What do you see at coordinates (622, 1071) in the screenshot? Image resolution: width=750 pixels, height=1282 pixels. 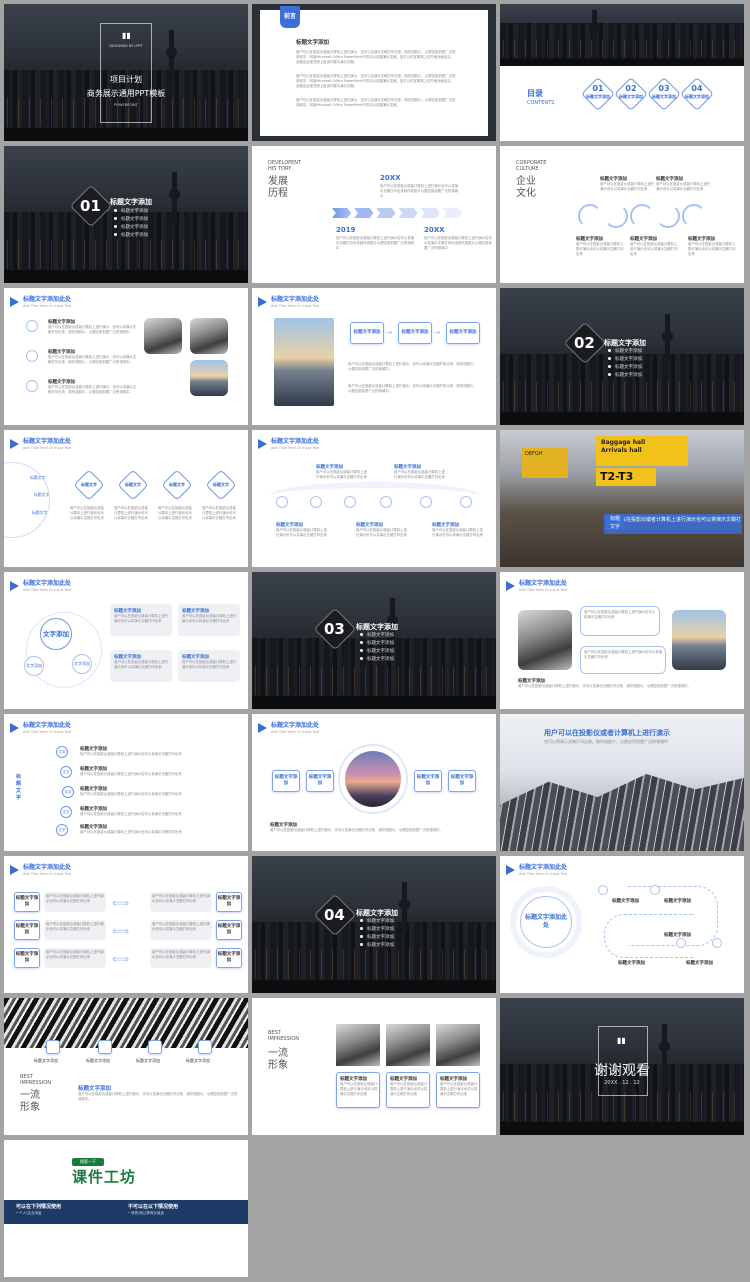 I see `thanks-text: 谢谢观看` at bounding box center [622, 1071].